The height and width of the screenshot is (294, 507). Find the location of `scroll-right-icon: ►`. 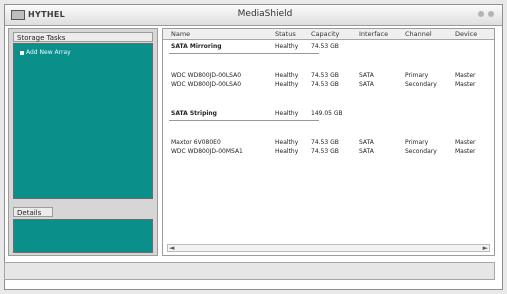

scroll-right-icon: ► is located at coordinates (485, 248).